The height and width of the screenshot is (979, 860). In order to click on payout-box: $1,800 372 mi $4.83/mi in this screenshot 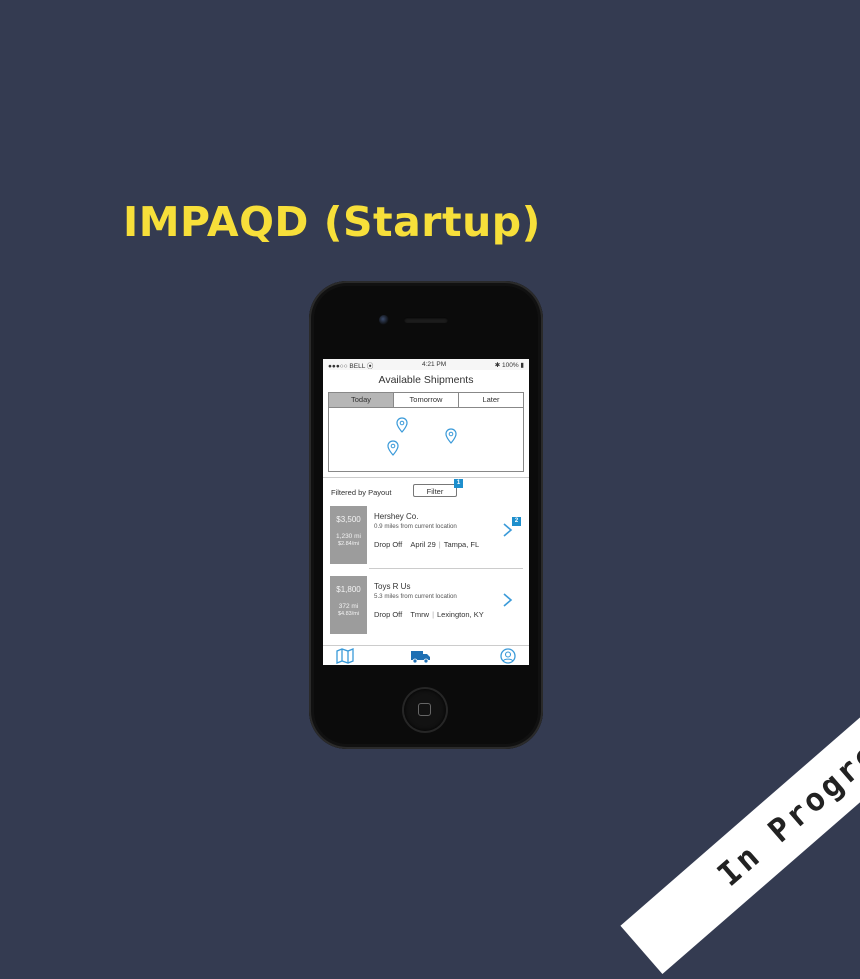, I will do `click(348, 605)`.